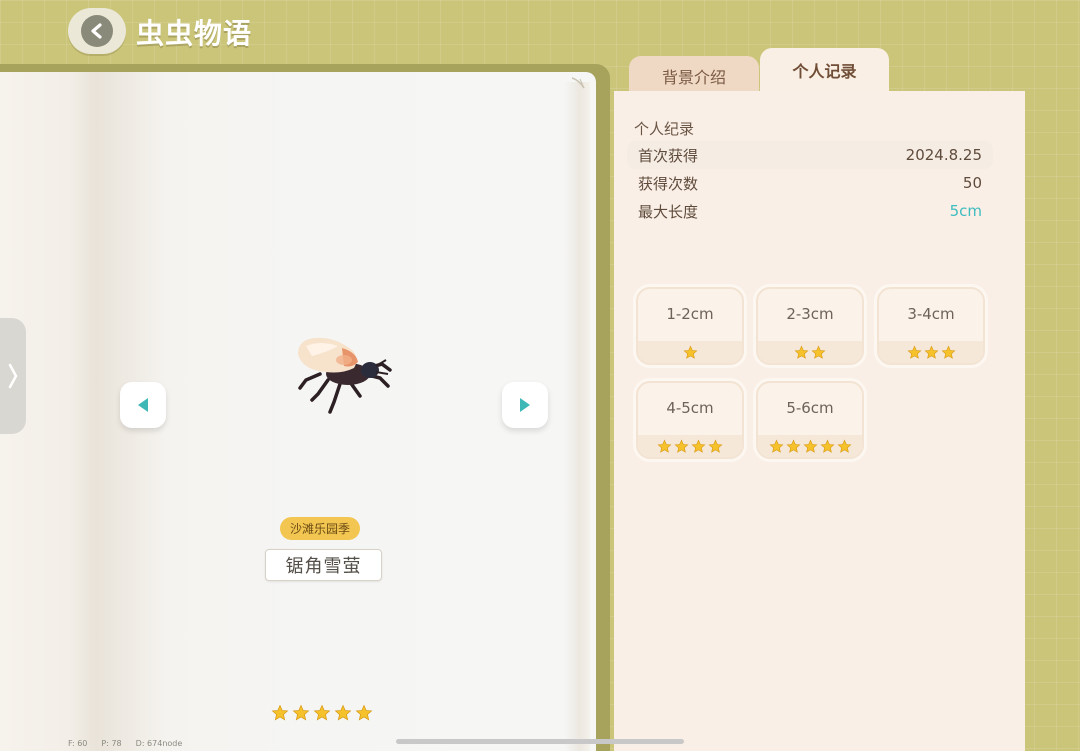  What do you see at coordinates (810, 420) in the screenshot?
I see `size-card: 5-6cm` at bounding box center [810, 420].